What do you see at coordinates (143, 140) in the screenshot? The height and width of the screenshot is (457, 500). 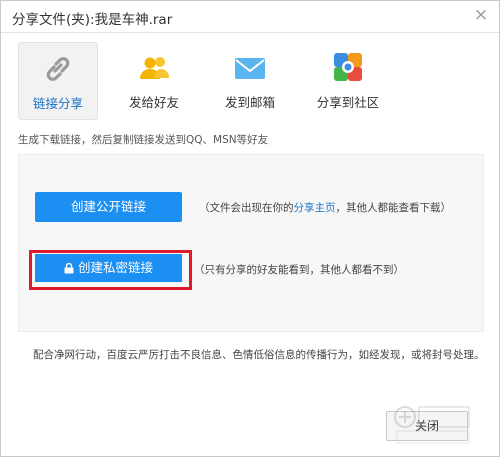 I see `hint-text: 生成下载链接，然后复制链接发送到QQ、MSN等好友` at bounding box center [143, 140].